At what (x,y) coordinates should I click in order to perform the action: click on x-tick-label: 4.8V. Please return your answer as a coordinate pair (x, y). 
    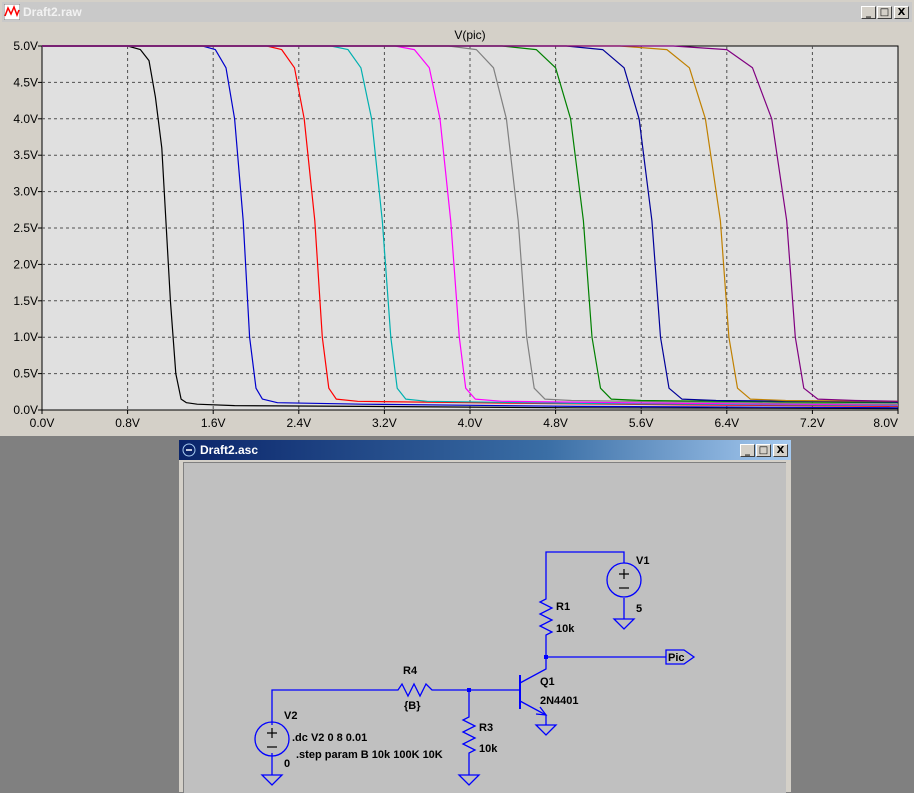
    Looking at the image, I should click on (555, 423).